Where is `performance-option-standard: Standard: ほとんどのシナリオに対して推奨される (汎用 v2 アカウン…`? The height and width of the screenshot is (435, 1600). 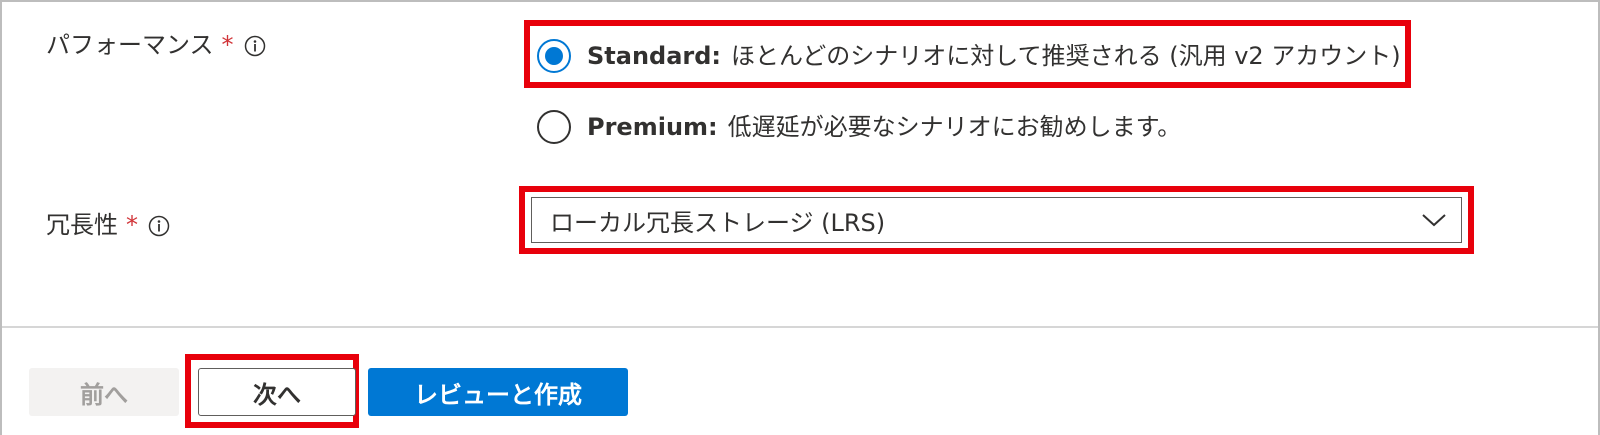
performance-option-standard: Standard: ほとんどのシナリオに対して推奨される (汎用 v2 アカウン… is located at coordinates (969, 56).